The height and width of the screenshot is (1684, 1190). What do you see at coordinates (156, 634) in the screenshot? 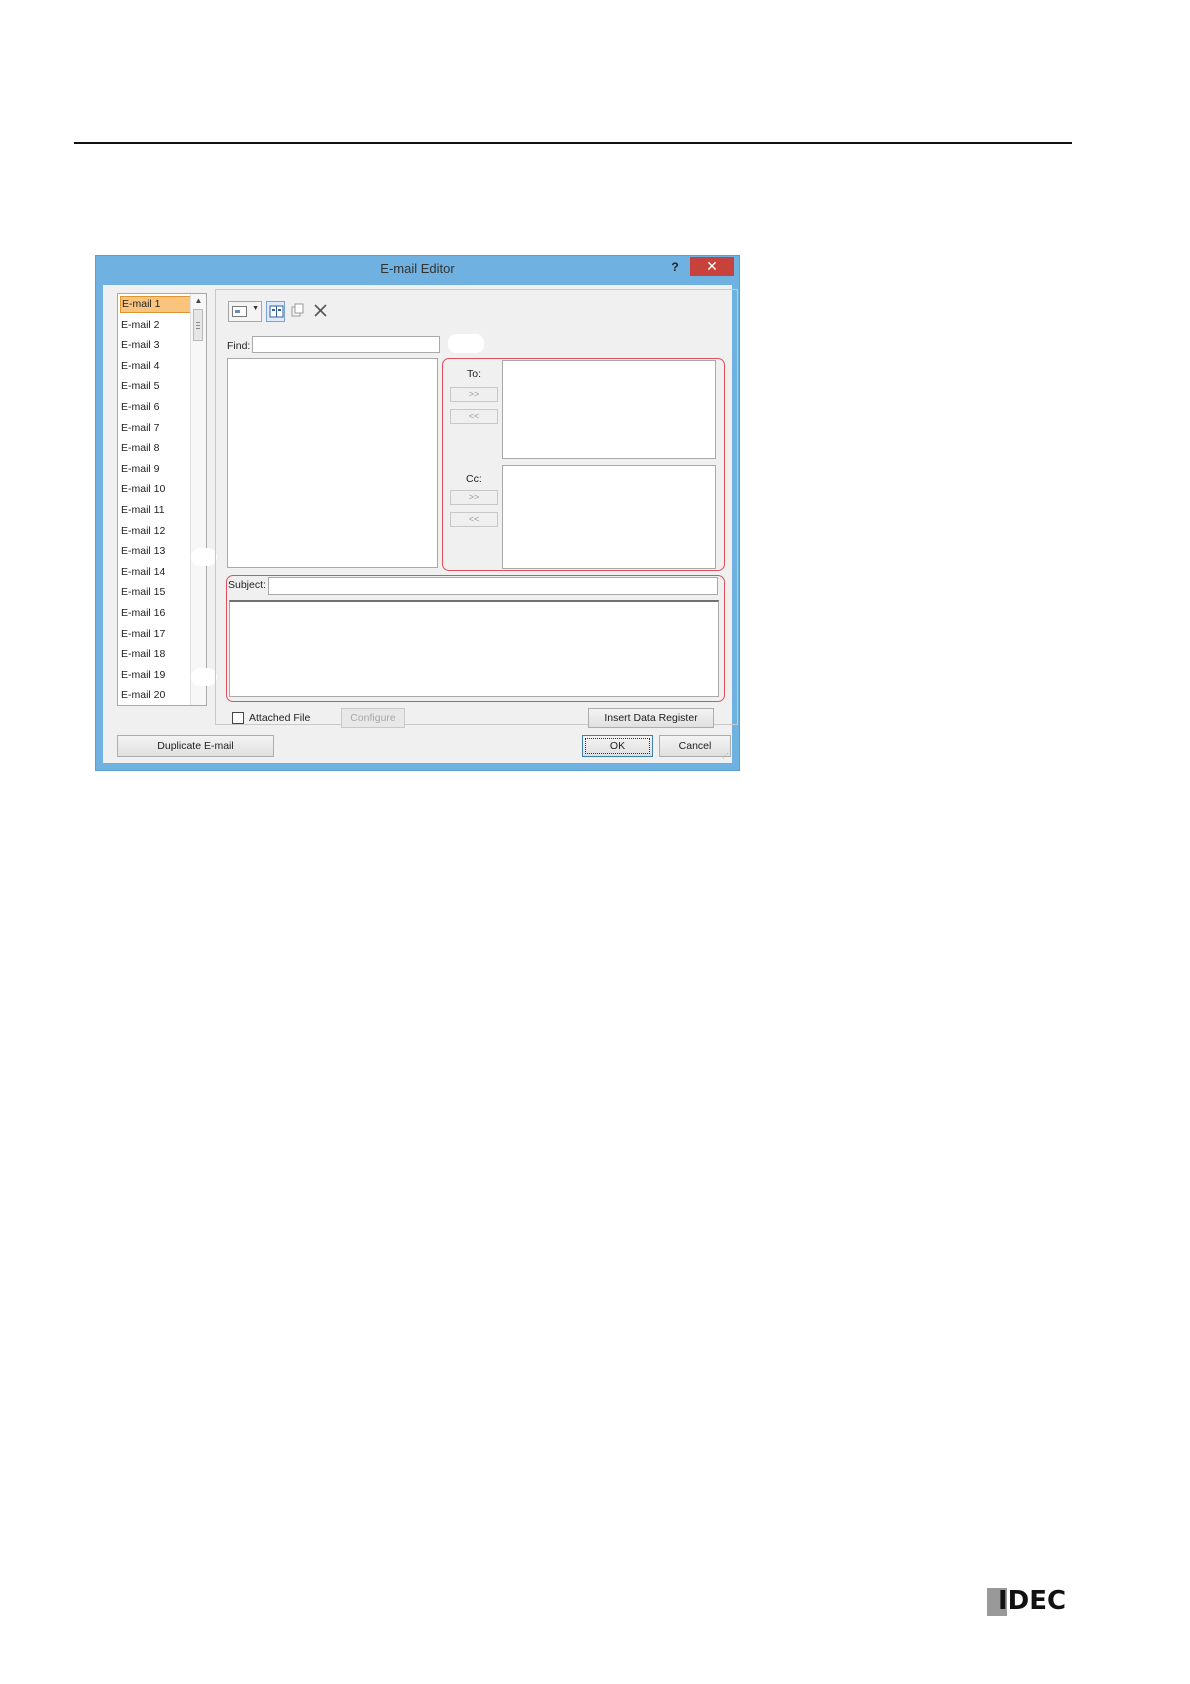
I see `email-list-item: E-mail 17` at bounding box center [156, 634].